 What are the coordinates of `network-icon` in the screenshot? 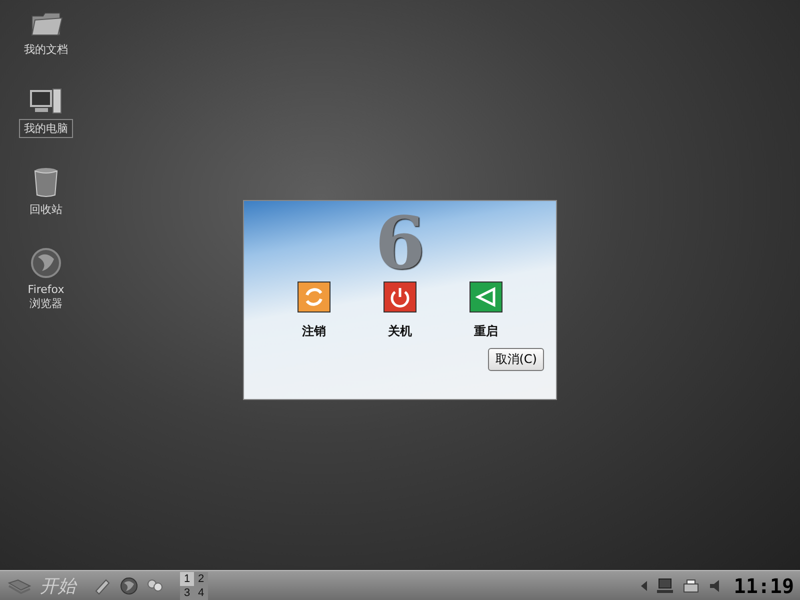 It's located at (665, 585).